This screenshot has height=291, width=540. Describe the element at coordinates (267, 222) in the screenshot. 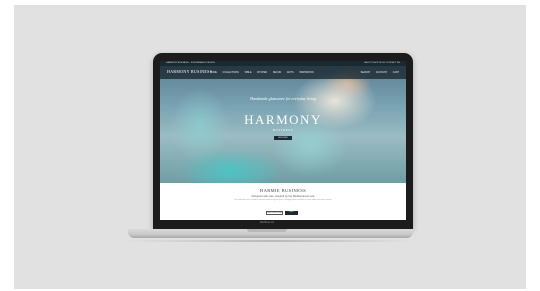

I see `device-label: MacBook Air` at that location.